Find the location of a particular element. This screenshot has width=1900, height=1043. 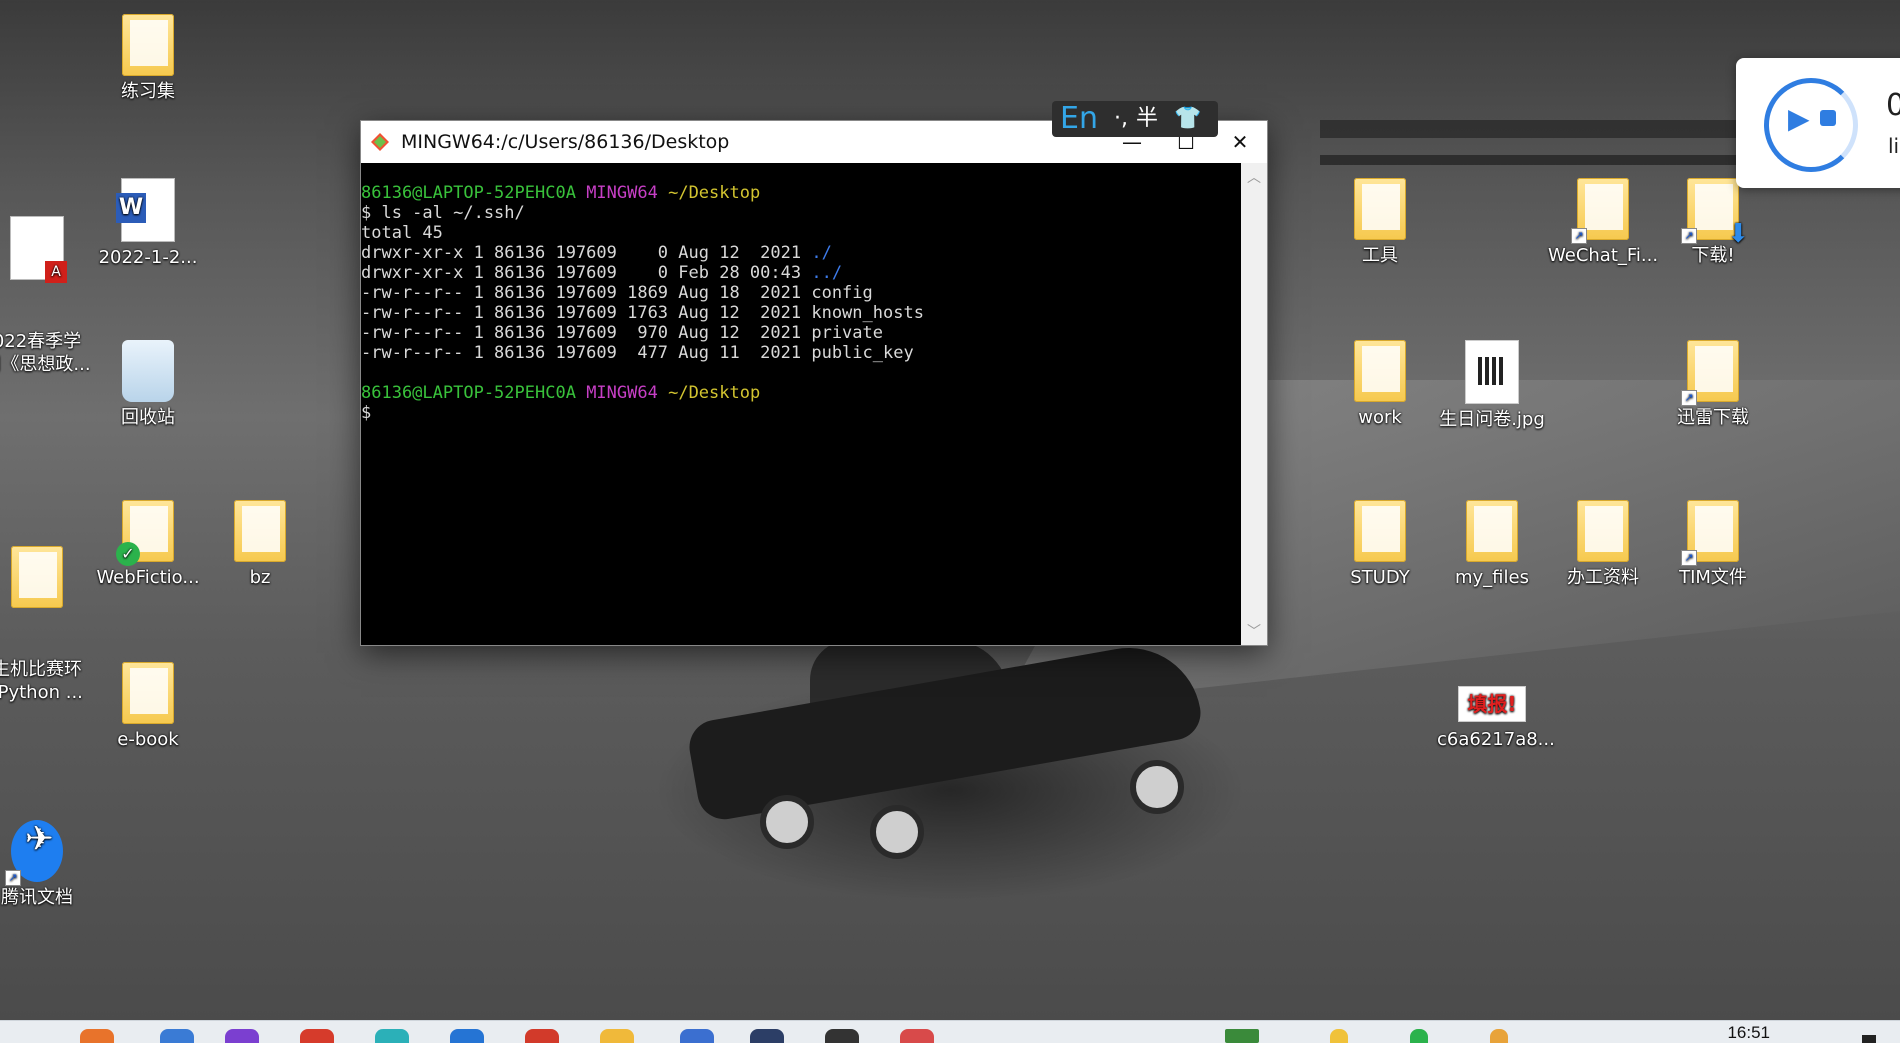

desktop-icon-ebook: e-book is located at coordinates (148, 706).